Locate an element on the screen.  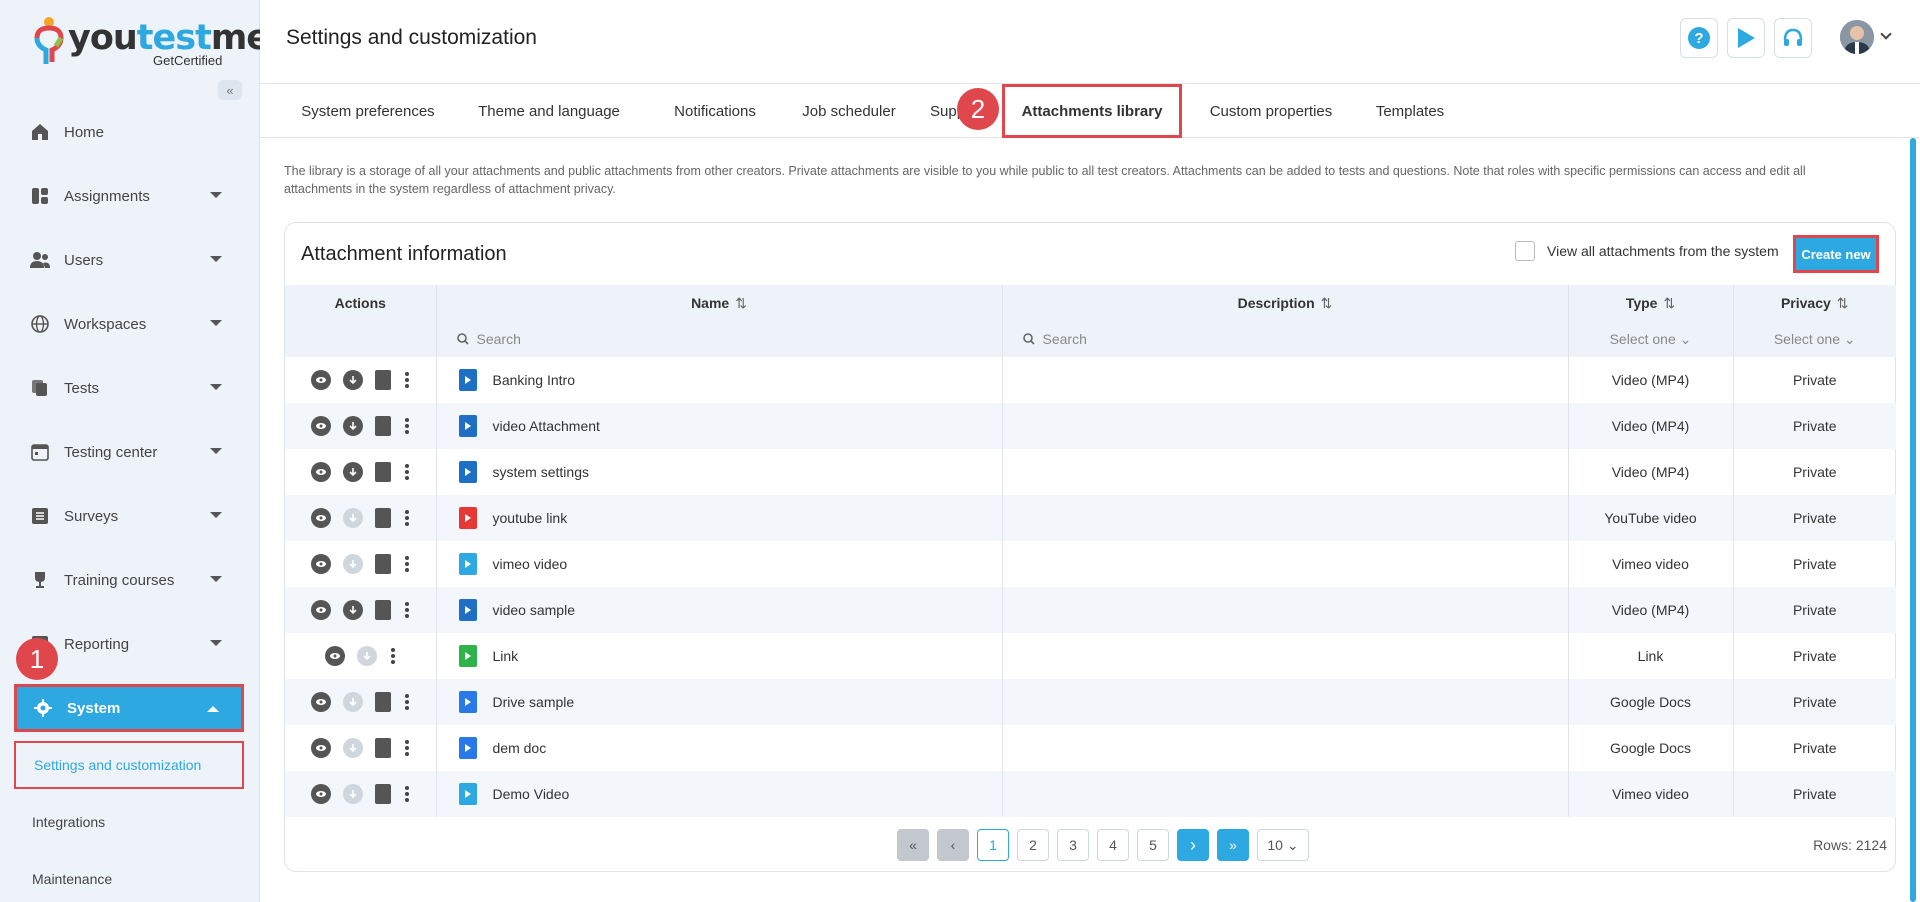
tab-system-preferences: System preferences is located at coordinates (368, 111).